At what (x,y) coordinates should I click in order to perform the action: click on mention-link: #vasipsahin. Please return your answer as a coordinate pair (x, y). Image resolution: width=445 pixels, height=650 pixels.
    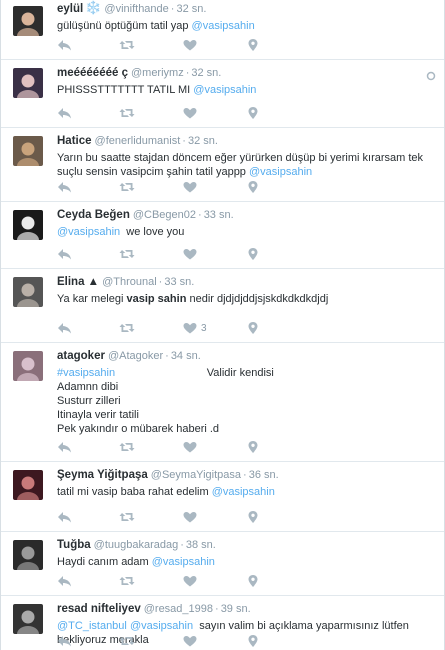
    Looking at the image, I should click on (86, 373).